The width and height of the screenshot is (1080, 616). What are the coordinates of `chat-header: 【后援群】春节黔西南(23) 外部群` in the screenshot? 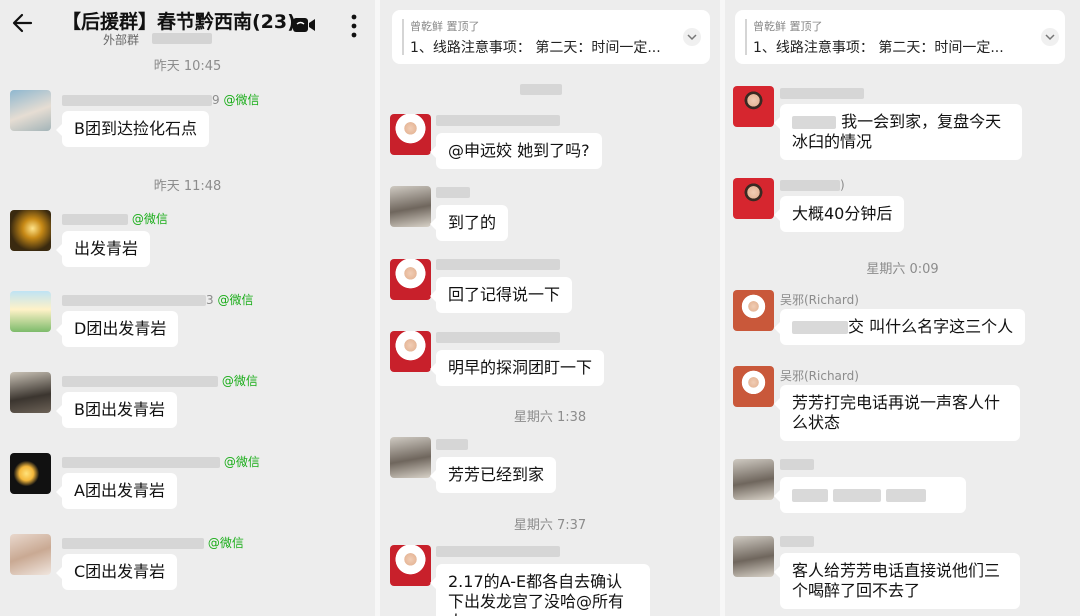 It's located at (187, 26).